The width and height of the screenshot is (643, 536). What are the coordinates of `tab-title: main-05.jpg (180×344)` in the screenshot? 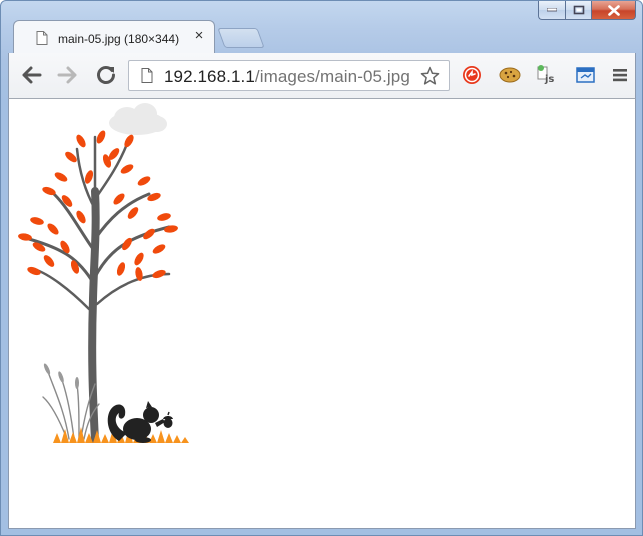 It's located at (119, 39).